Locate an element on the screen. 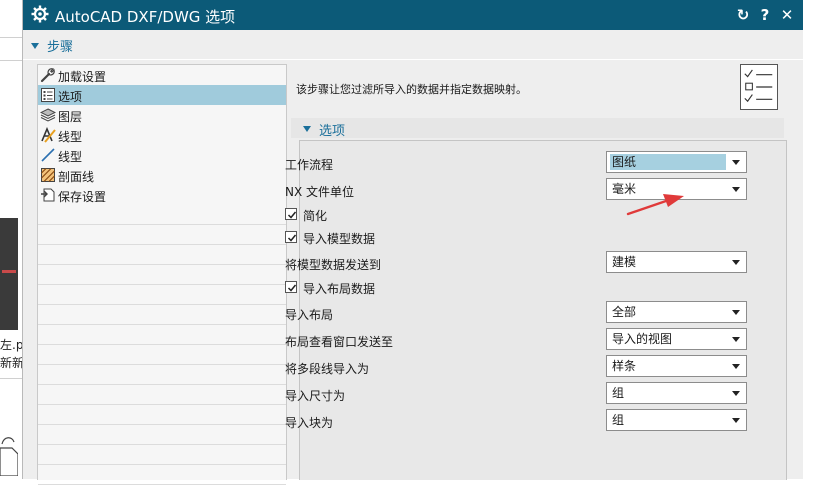  dialog-title: AutoCAD DXF/DWG 选项 is located at coordinates (145, 17).